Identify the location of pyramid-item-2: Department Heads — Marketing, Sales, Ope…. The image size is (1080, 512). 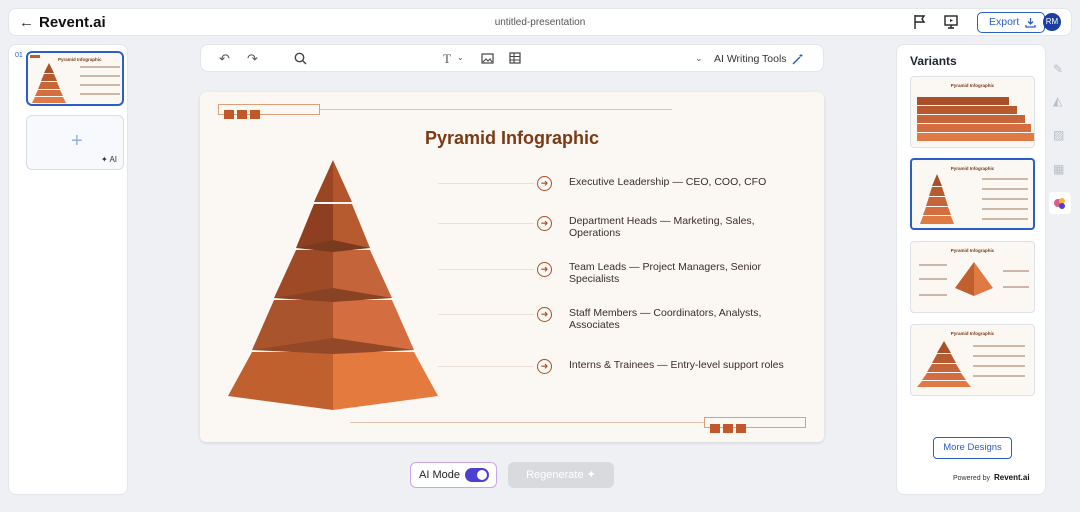
(669, 227).